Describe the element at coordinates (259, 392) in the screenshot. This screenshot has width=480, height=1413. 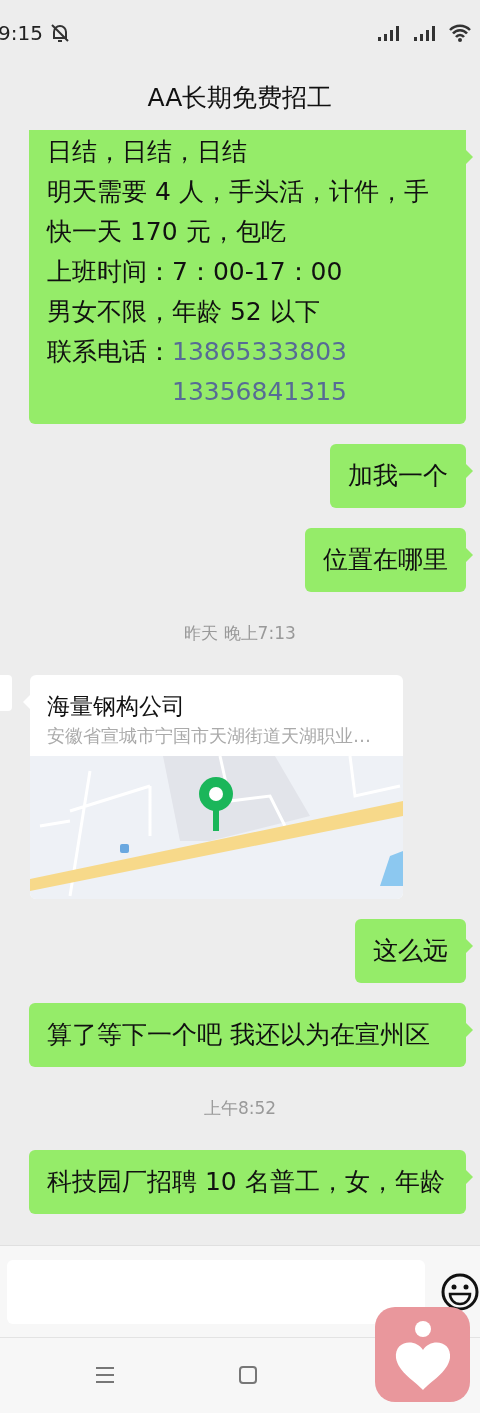
I see `phone-link: 13356841315` at that location.